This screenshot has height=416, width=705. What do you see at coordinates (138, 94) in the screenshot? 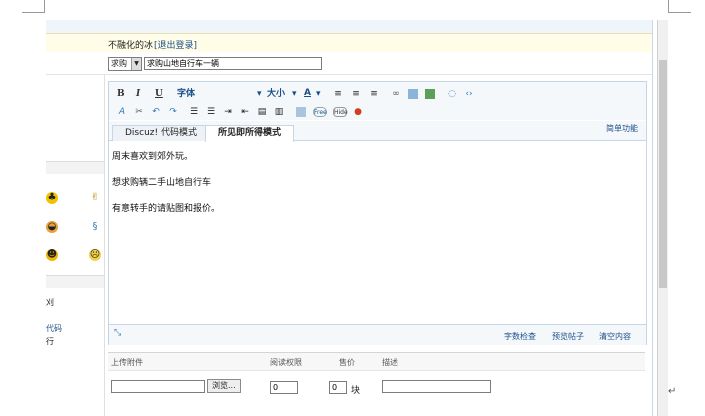
I see `italic-button: I` at bounding box center [138, 94].